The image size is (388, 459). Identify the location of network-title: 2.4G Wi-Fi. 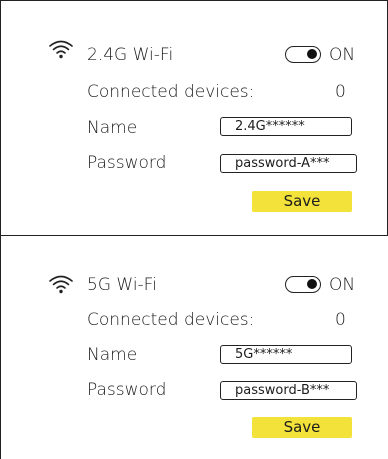
(130, 55).